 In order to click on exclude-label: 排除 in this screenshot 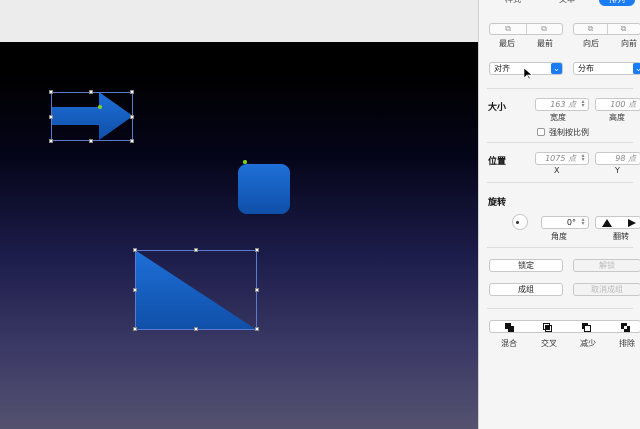, I will do `click(627, 343)`.